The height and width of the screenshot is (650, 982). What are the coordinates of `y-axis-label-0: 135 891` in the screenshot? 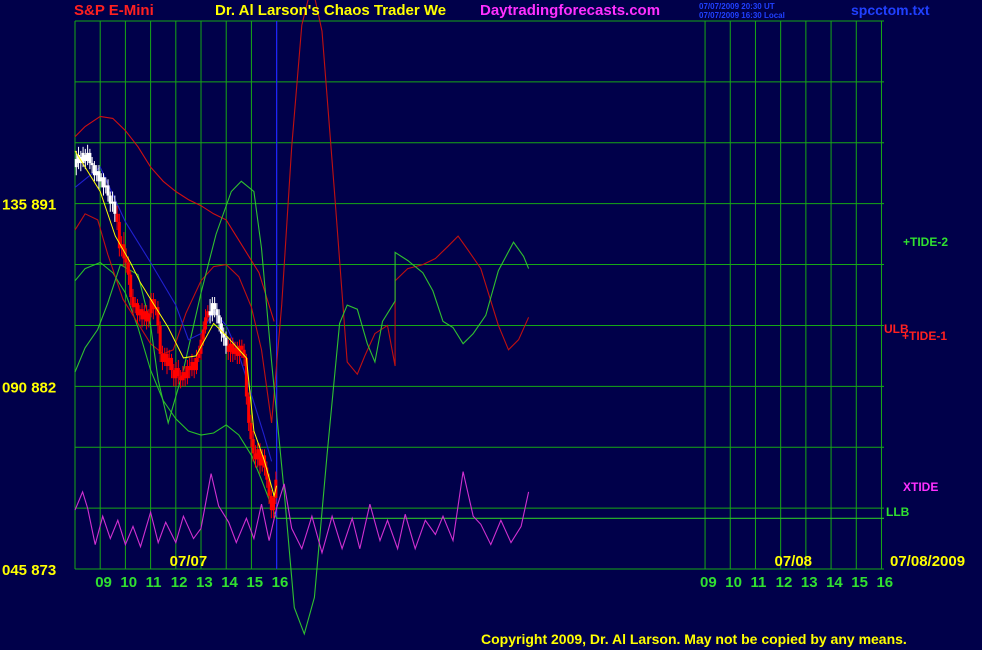 It's located at (29, 205).